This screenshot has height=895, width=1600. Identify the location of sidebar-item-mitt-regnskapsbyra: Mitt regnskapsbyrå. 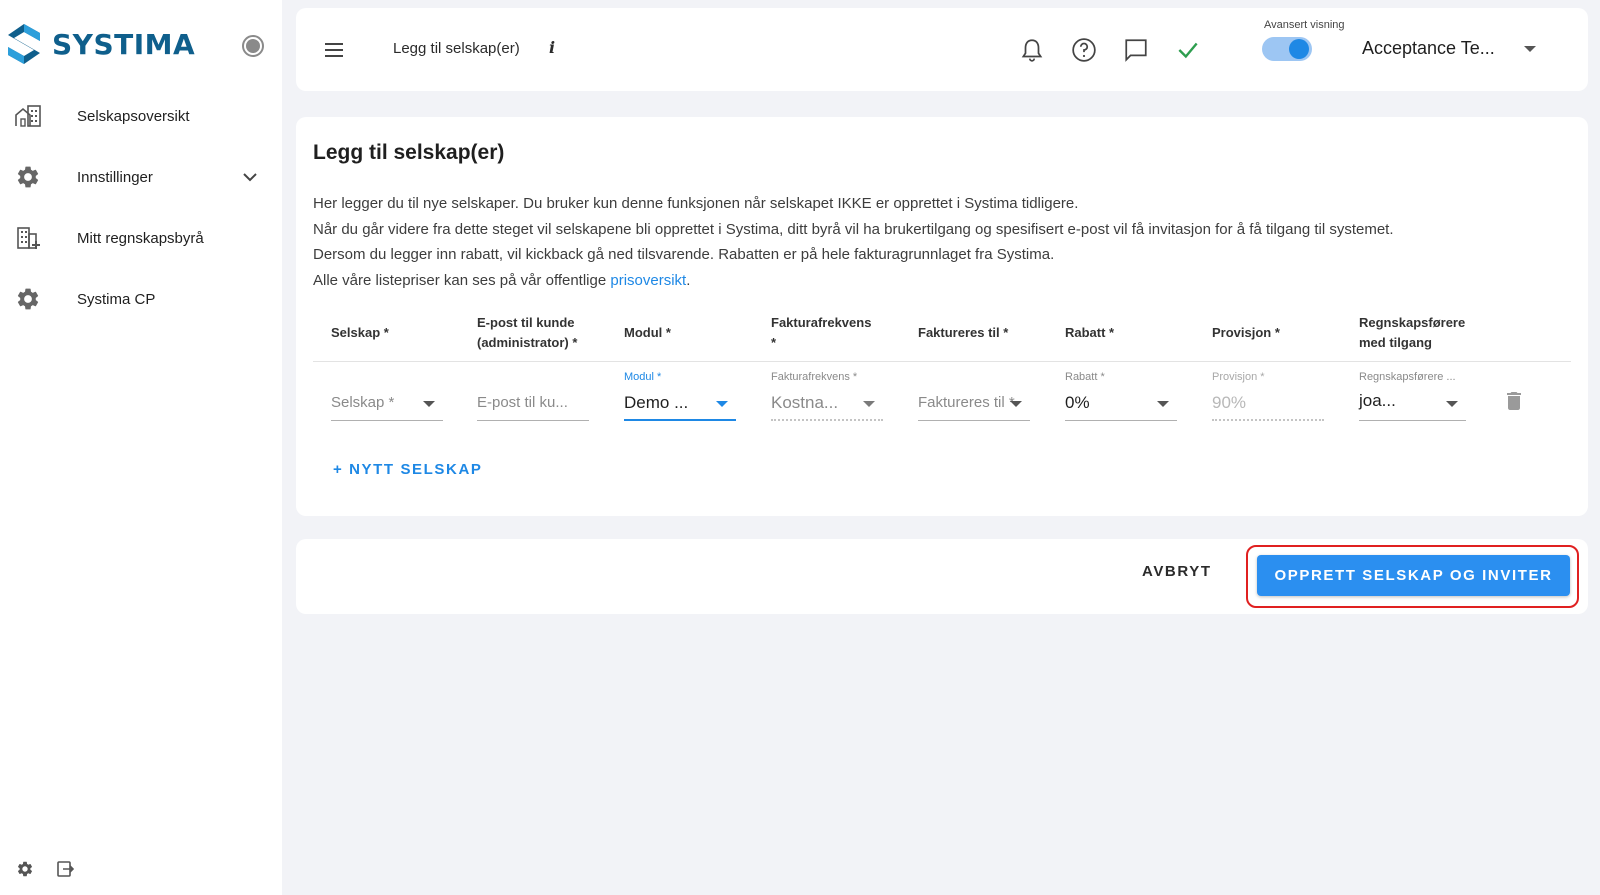
(141, 238).